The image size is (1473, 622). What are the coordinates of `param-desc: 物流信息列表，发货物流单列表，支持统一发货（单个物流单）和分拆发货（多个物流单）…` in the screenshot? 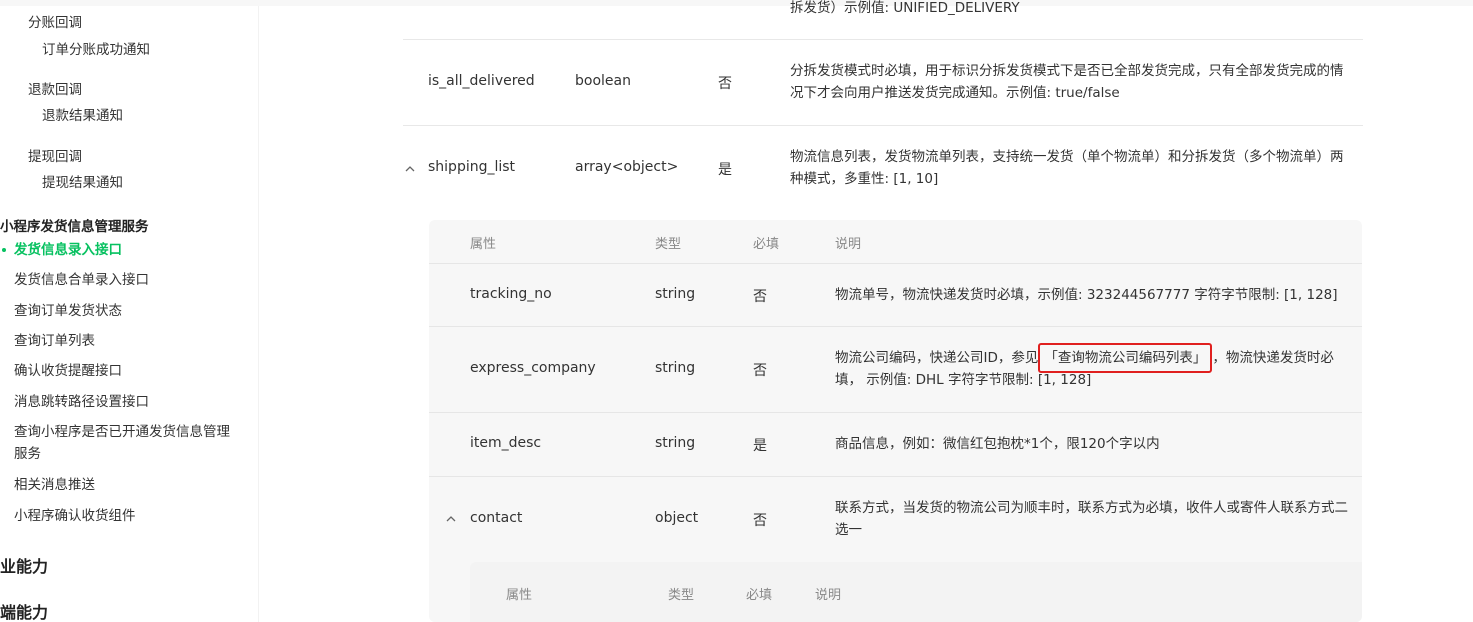 It's located at (1067, 168).